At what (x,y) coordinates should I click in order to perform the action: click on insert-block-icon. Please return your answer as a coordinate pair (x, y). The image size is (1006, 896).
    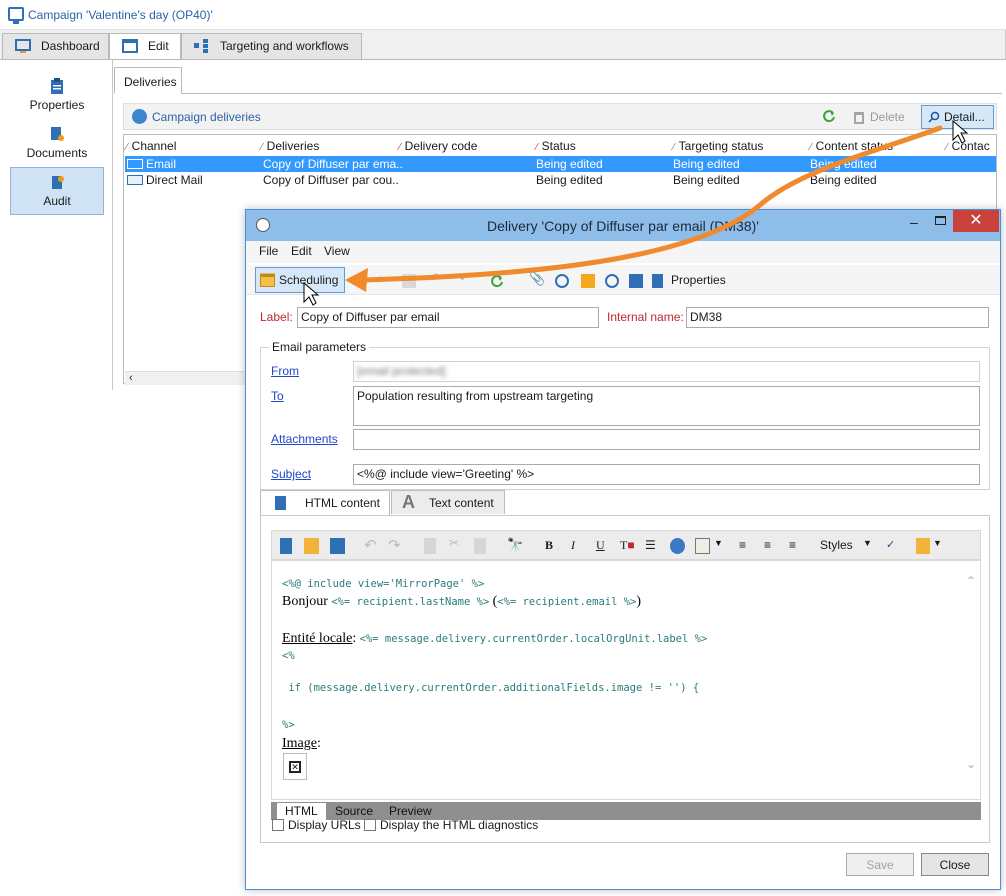
    Looking at the image, I should click on (923, 546).